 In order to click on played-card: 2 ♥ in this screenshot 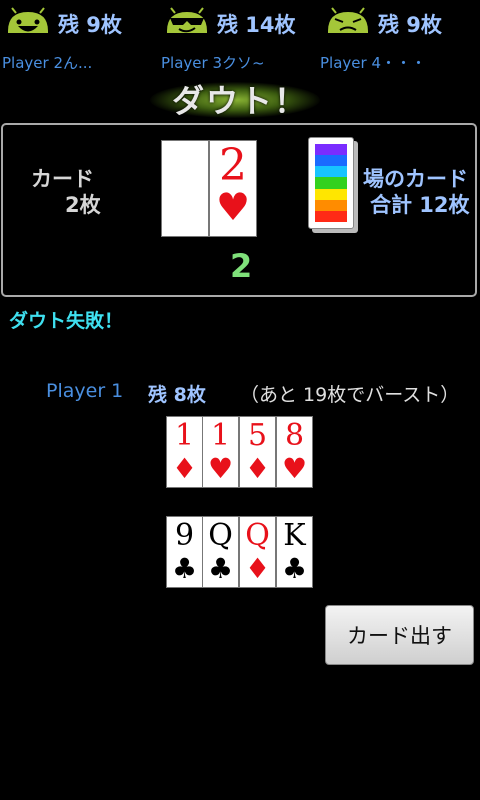, I will do `click(233, 188)`.